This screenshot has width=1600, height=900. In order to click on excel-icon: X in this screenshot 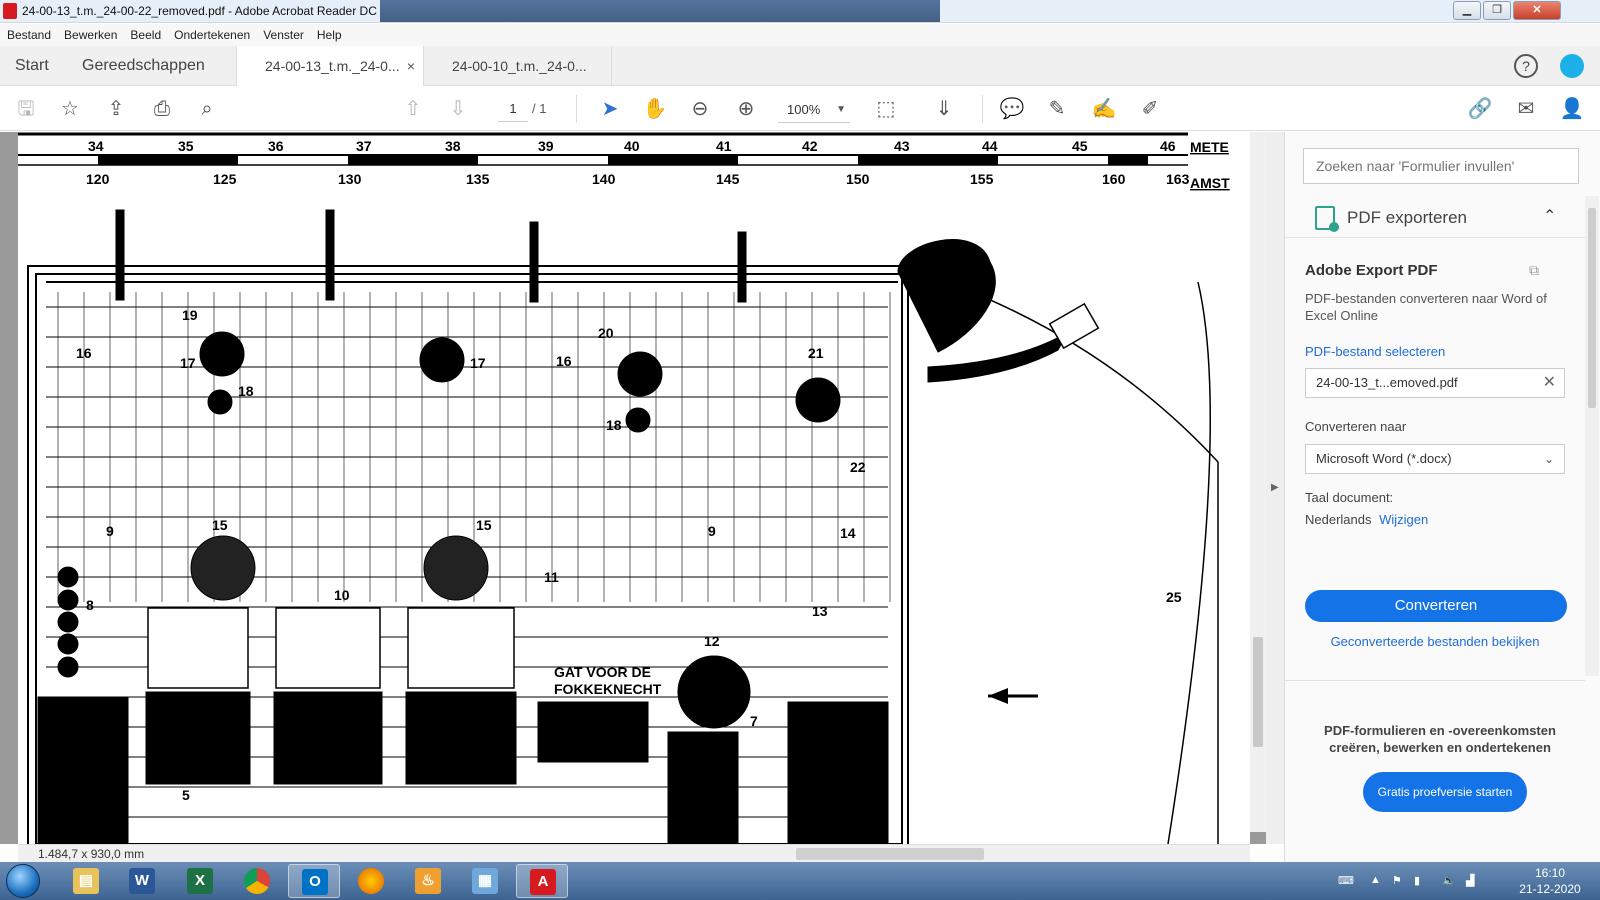, I will do `click(200, 881)`.